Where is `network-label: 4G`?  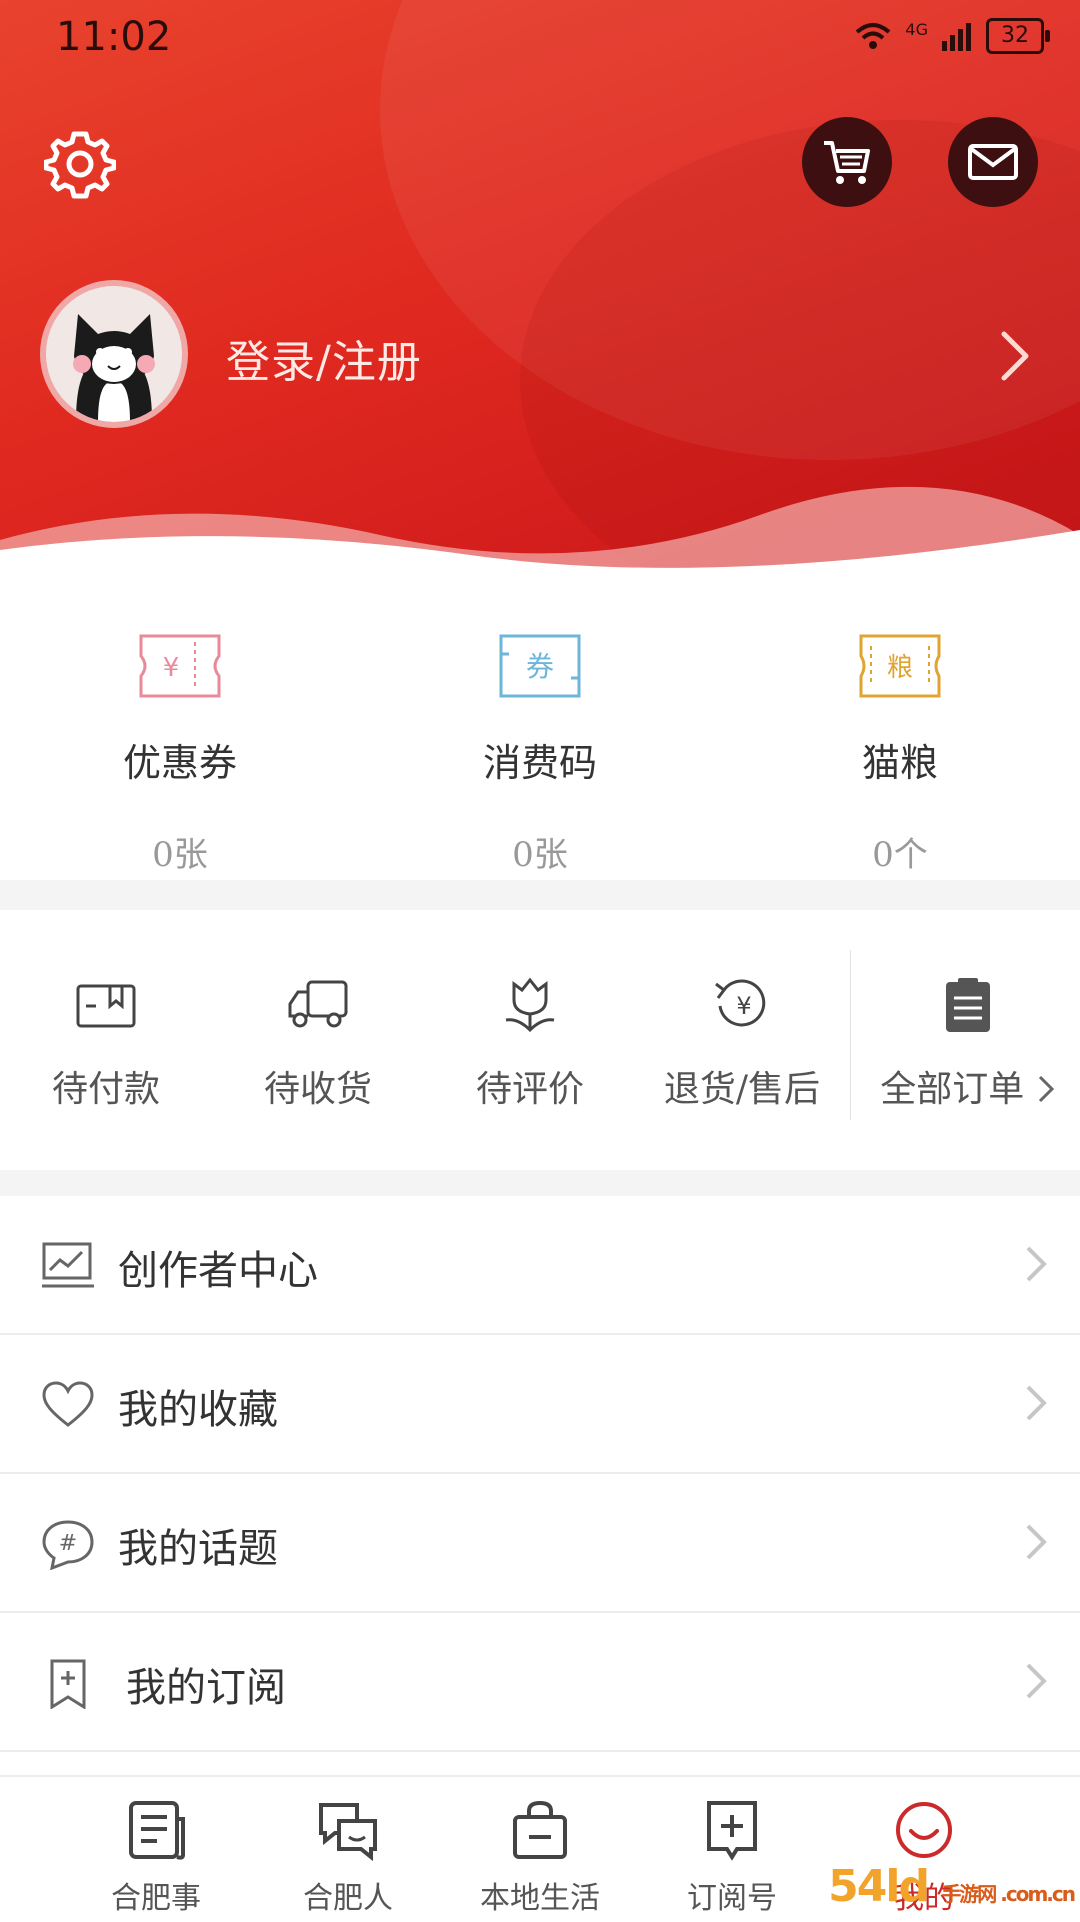 network-label: 4G is located at coordinates (916, 29).